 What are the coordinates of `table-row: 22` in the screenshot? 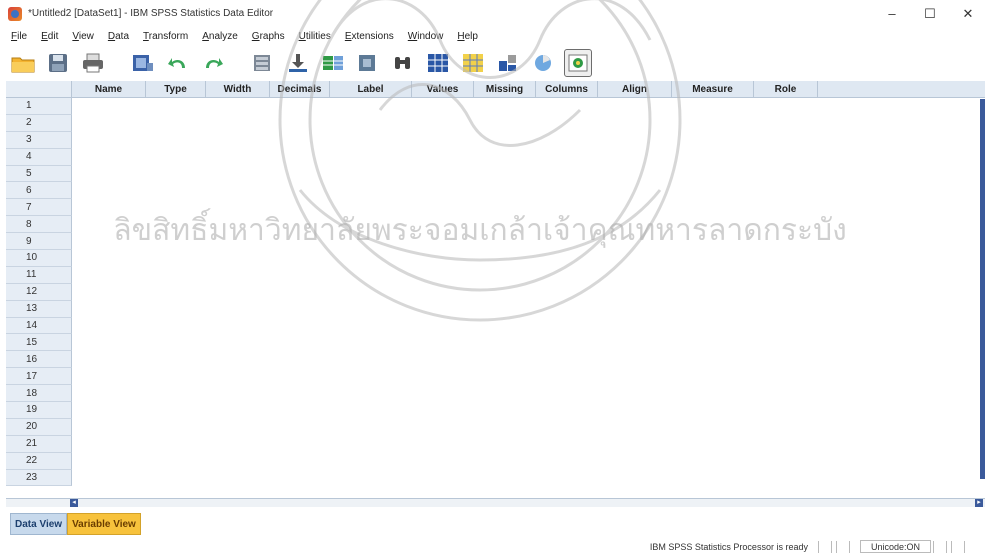 It's located at (495, 461).